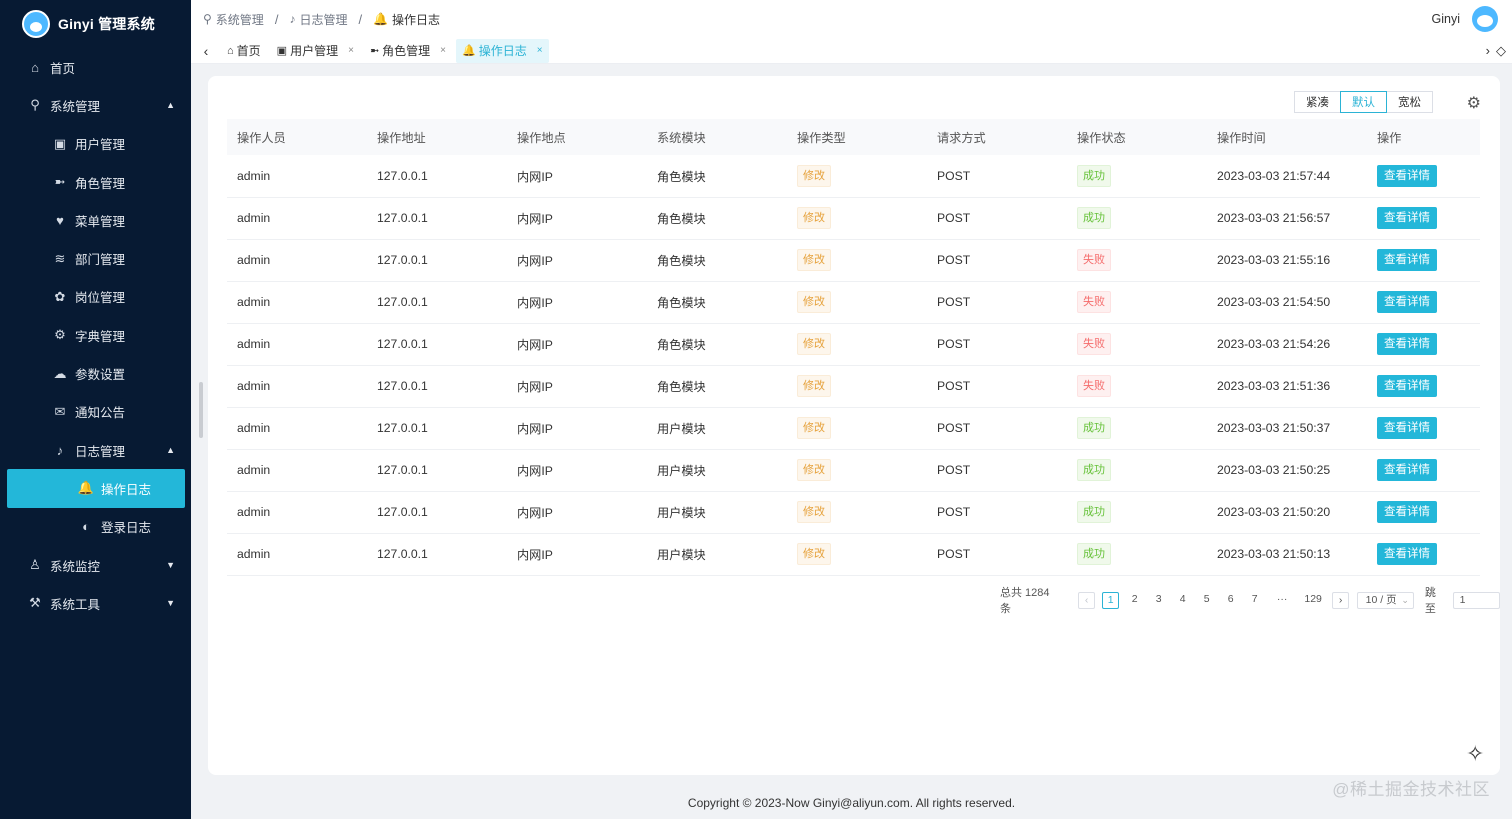 The width and height of the screenshot is (1512, 819). I want to click on sidebar-item: ⚒ 系统工具 ▼, so click(95, 603).